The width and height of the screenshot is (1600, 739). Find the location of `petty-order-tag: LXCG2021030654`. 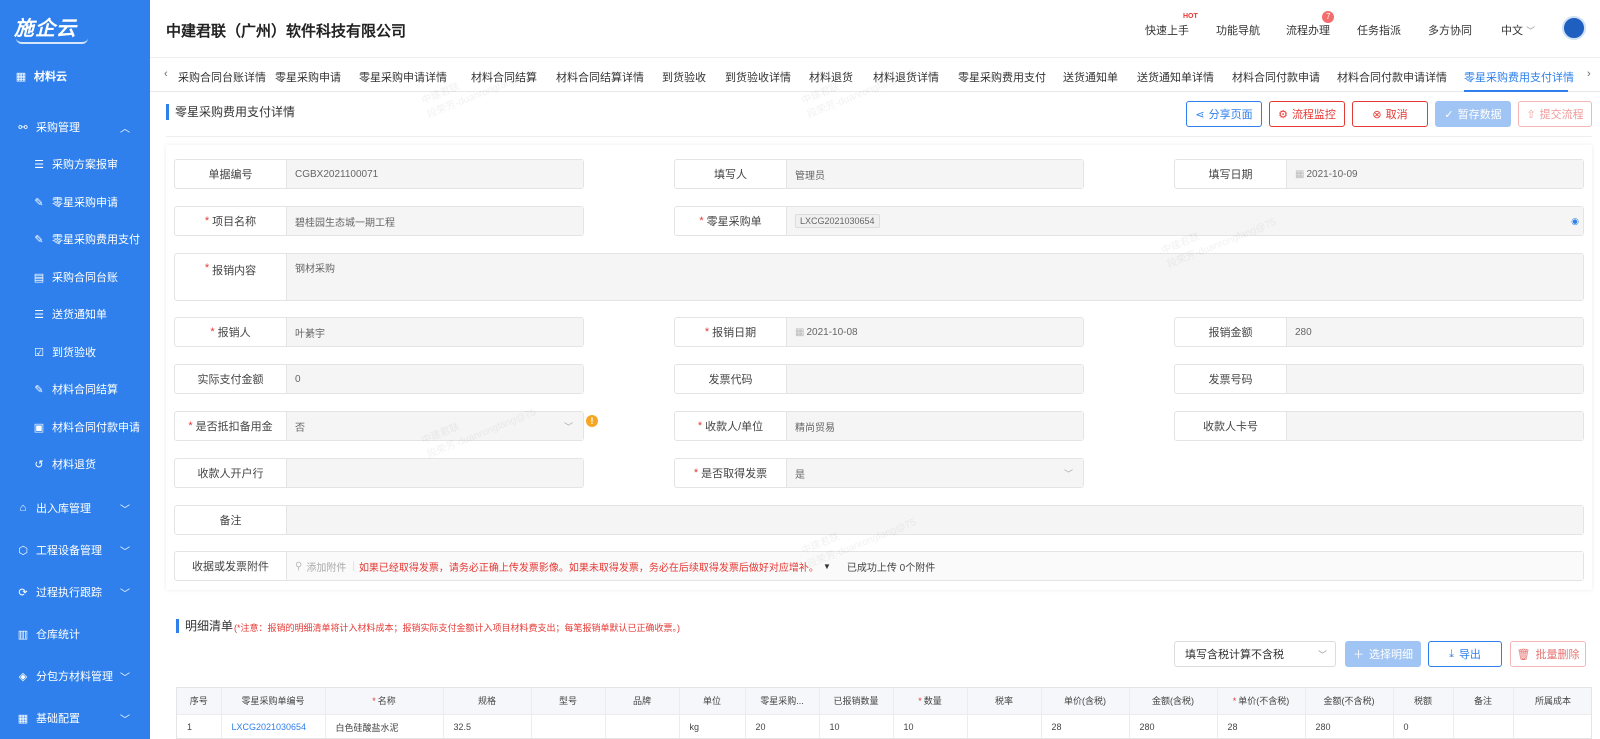

petty-order-tag: LXCG2021030654 is located at coordinates (837, 221).